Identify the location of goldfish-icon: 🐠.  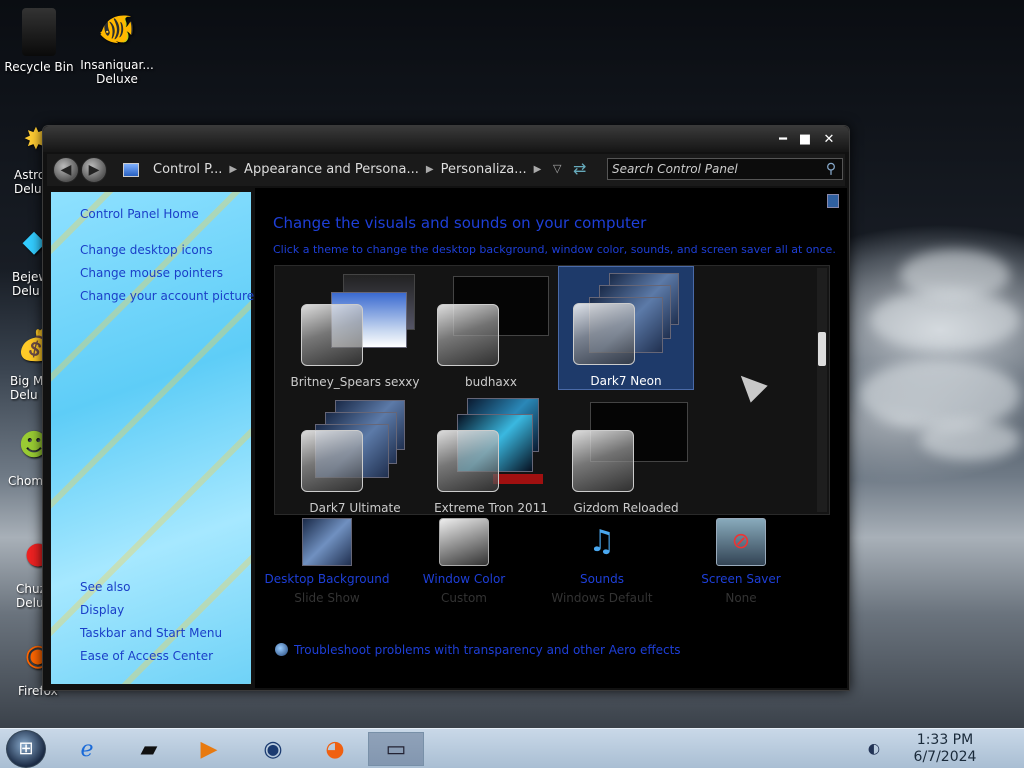
(117, 29).